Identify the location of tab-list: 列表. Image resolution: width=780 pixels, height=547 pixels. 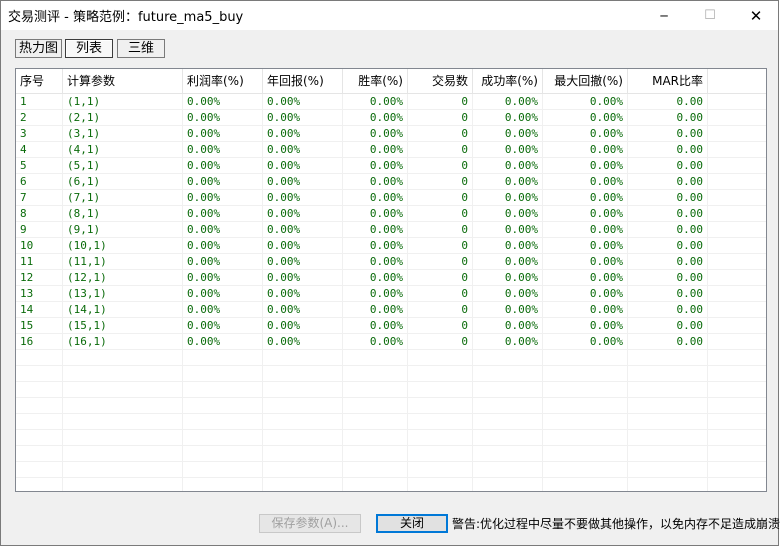
(89, 48).